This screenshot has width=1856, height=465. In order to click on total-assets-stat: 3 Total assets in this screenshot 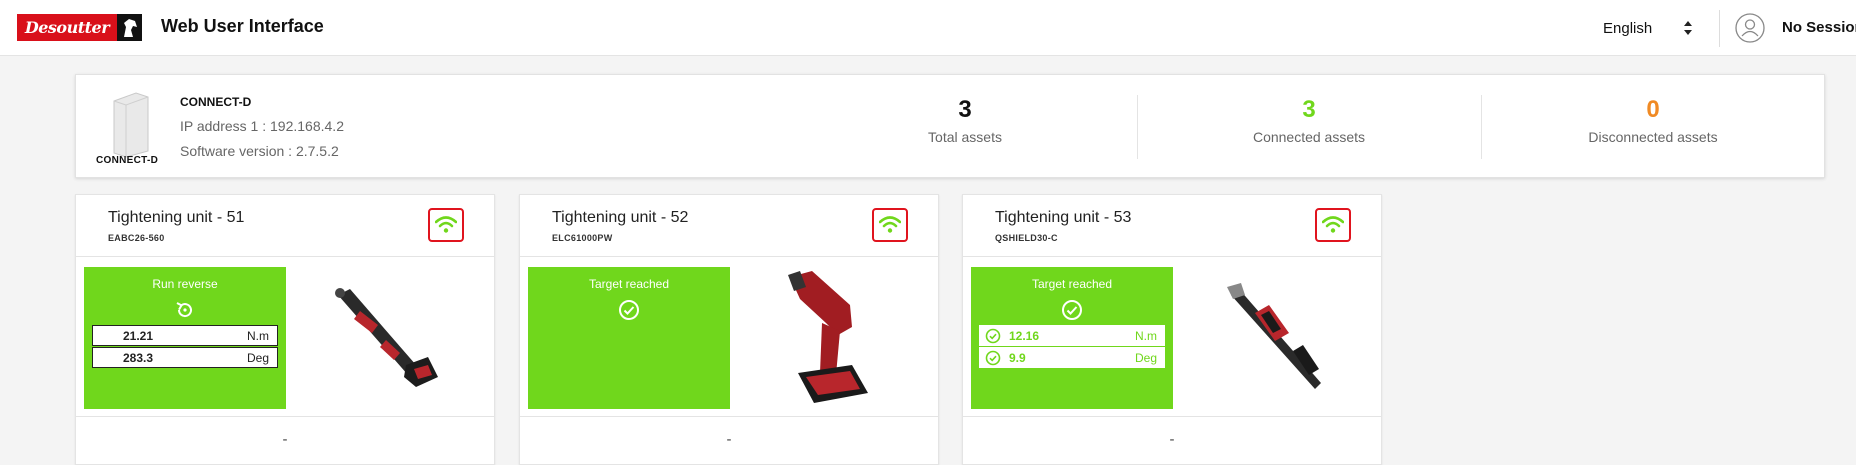, I will do `click(965, 121)`.